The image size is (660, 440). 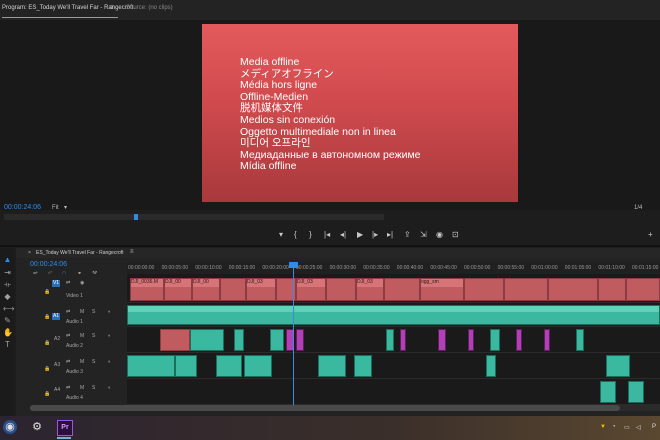 What do you see at coordinates (7, 284) in the screenshot?
I see `ripple-edit-tool-icon: ⟛` at bounding box center [7, 284].